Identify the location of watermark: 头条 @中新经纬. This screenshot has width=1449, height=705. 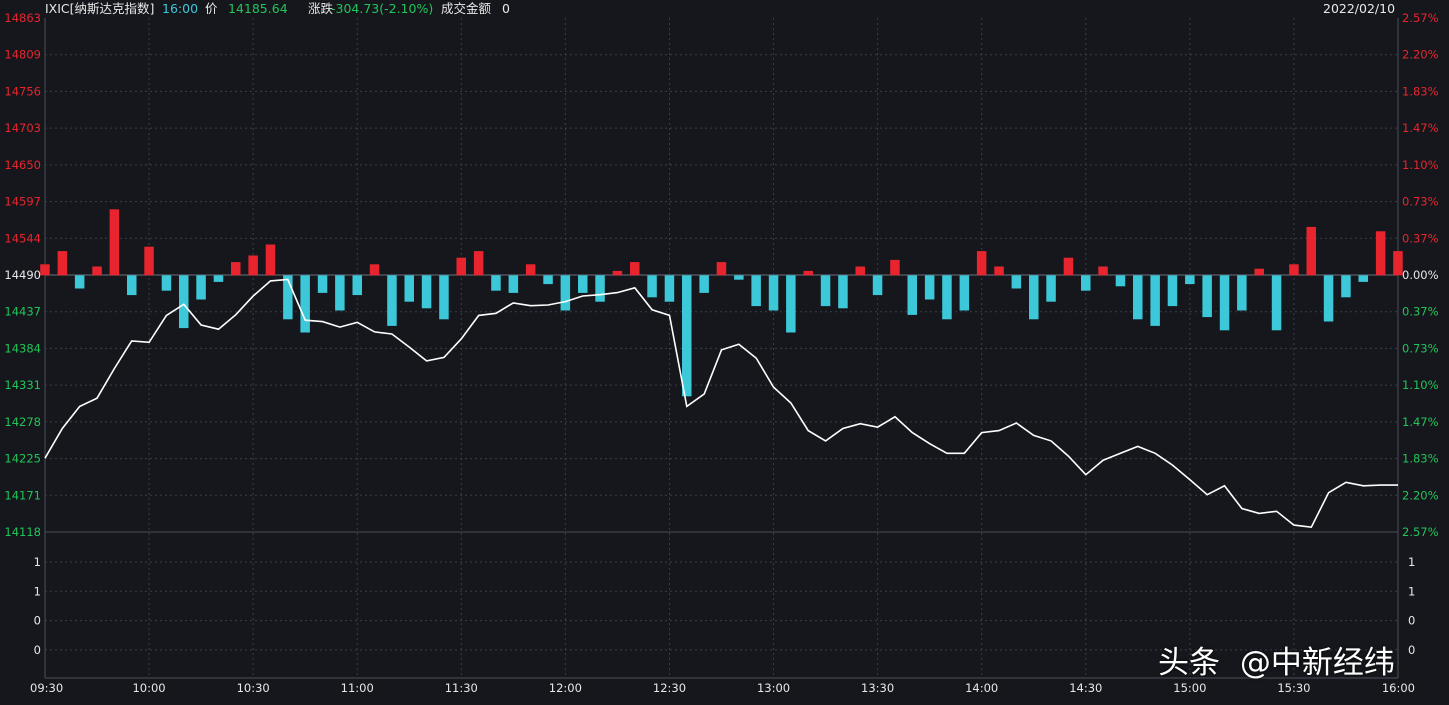
(1276, 663).